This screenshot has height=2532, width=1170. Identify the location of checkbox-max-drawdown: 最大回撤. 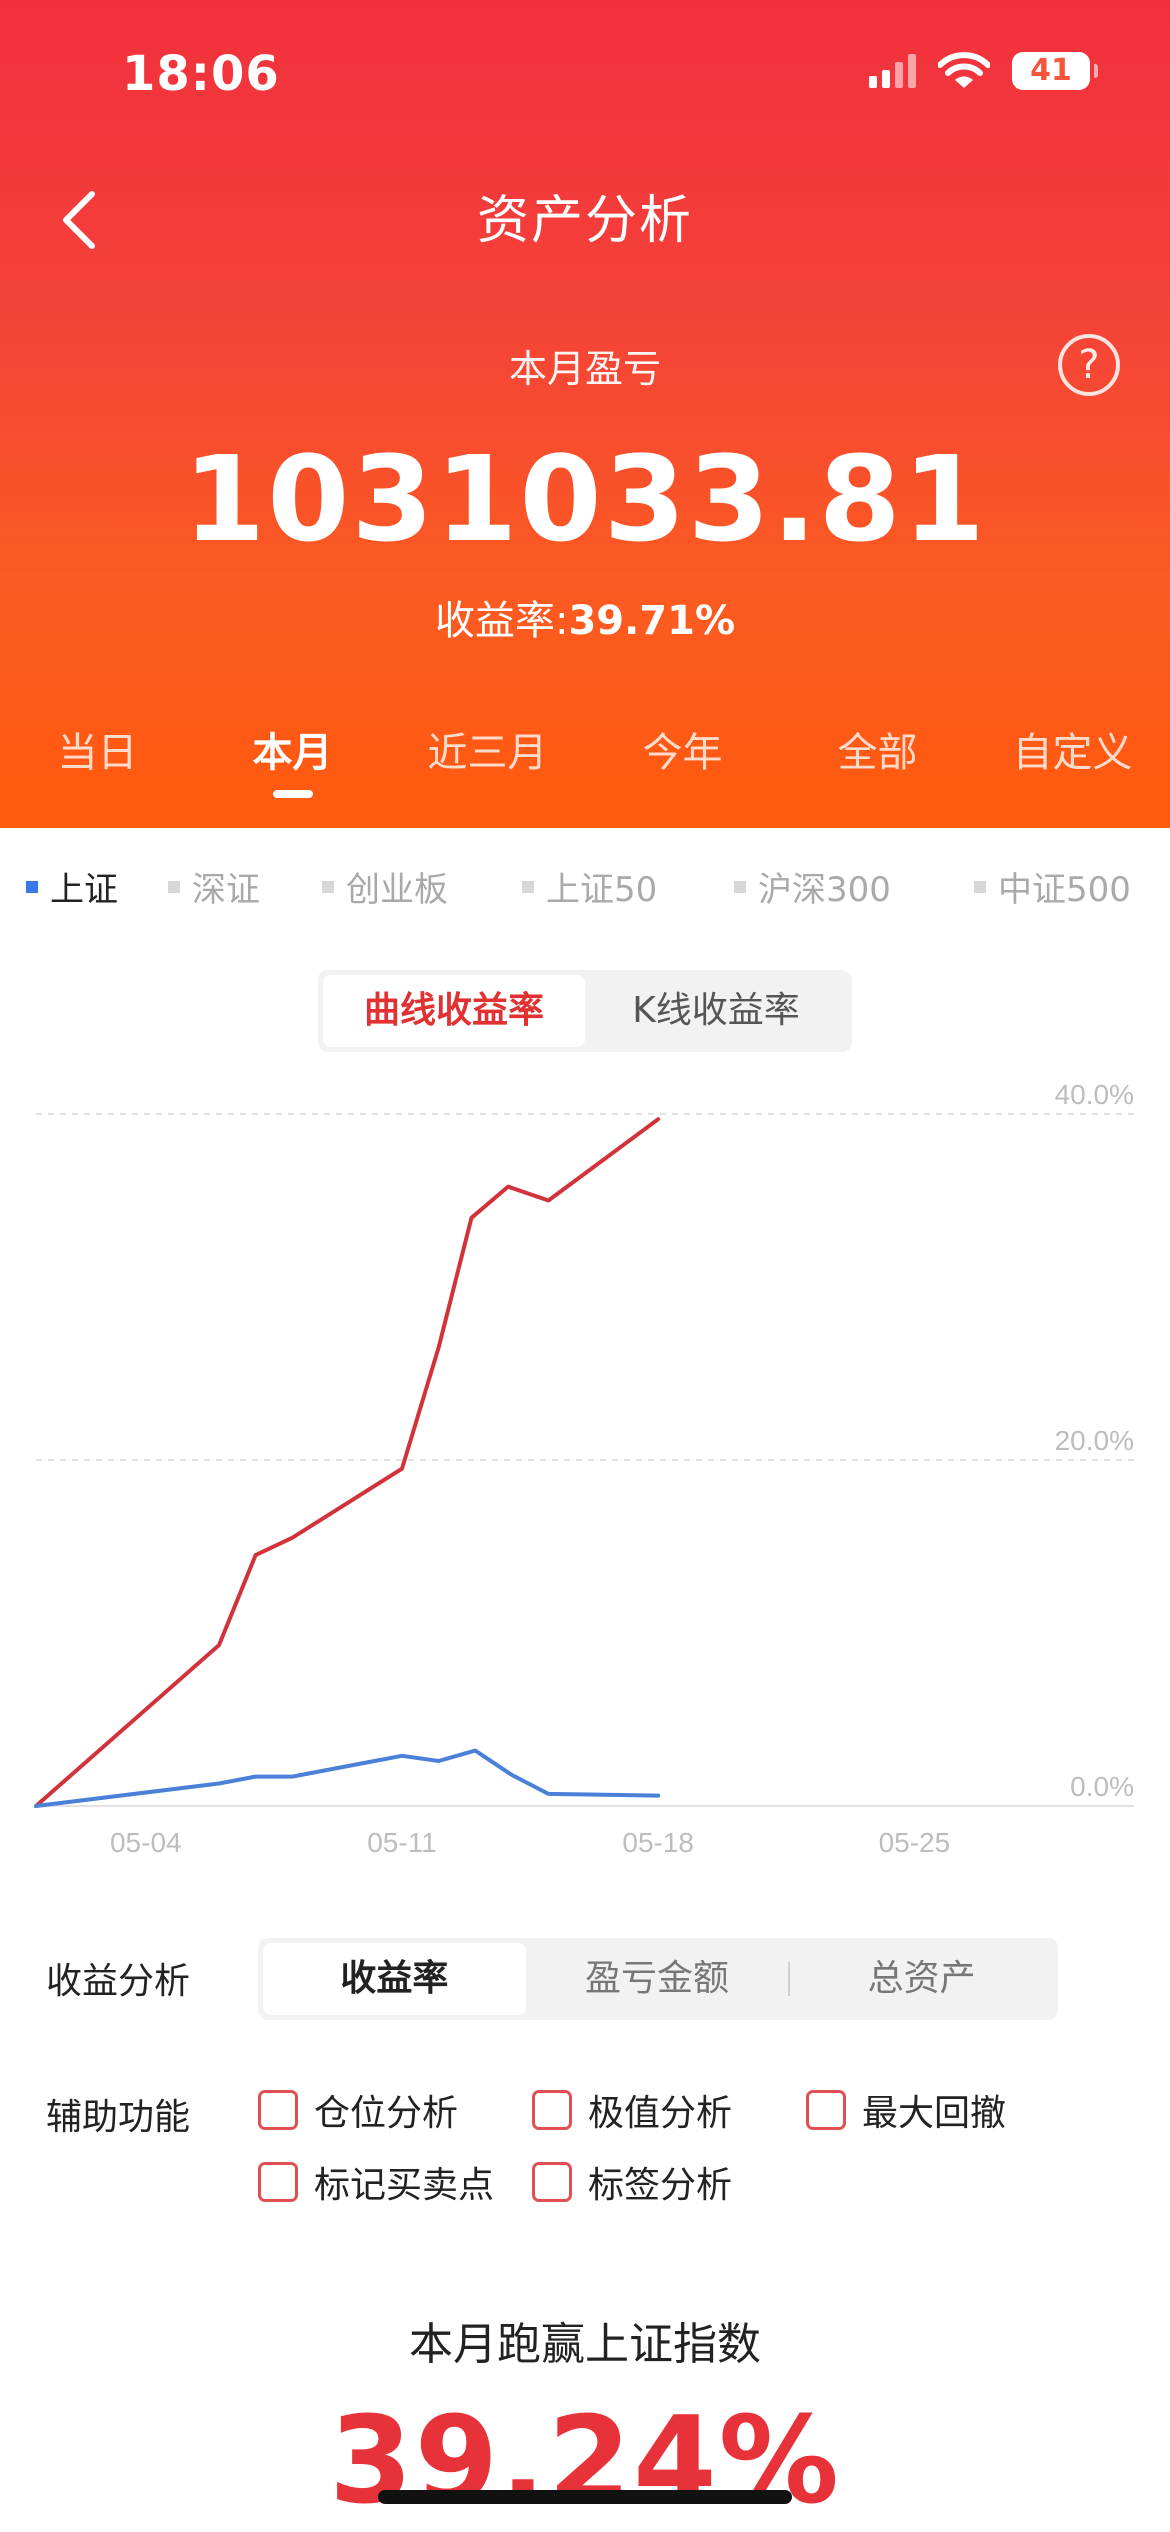
(906, 2110).